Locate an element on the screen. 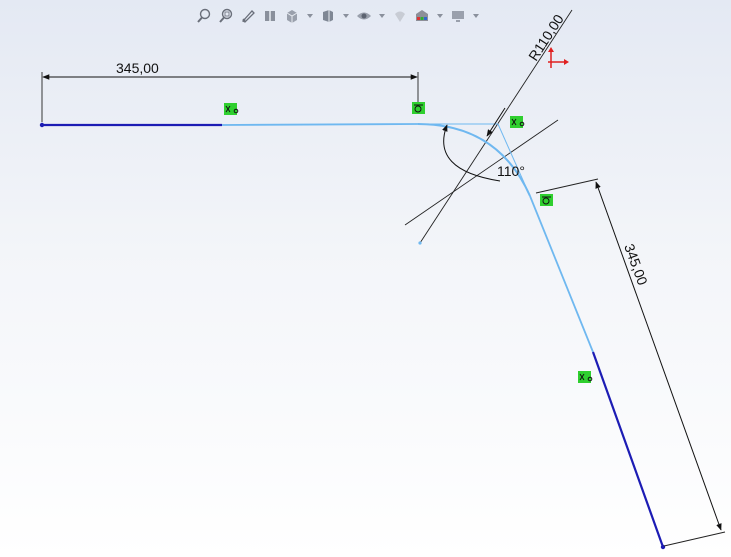 This screenshot has height=557, width=731. sketch-line-slanted-selected is located at coordinates (561, 274).